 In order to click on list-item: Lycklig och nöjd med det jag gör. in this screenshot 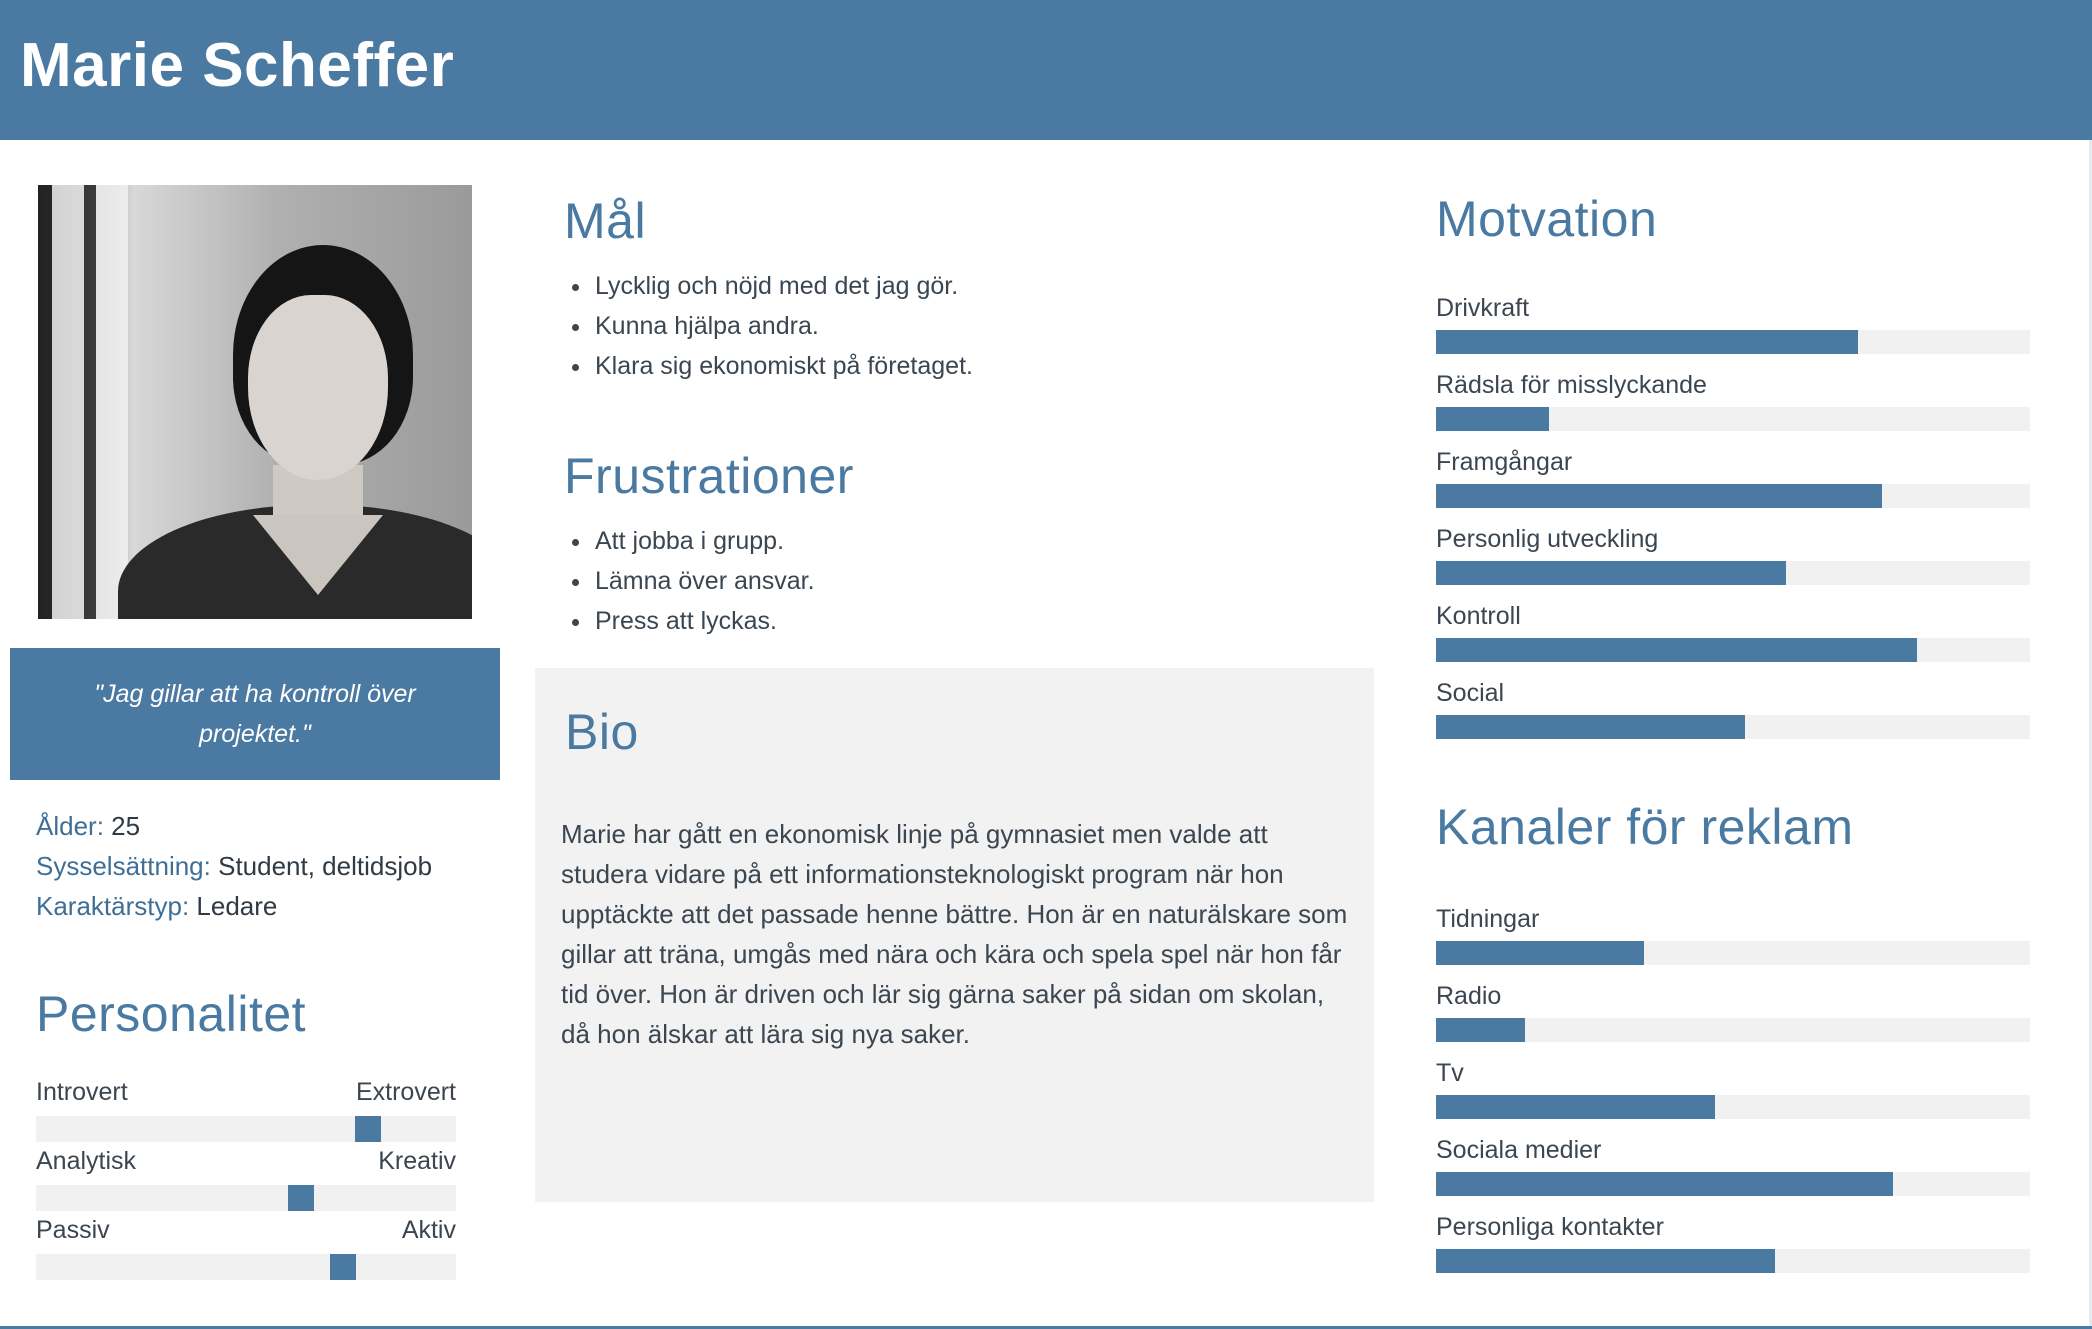, I will do `click(783, 286)`.